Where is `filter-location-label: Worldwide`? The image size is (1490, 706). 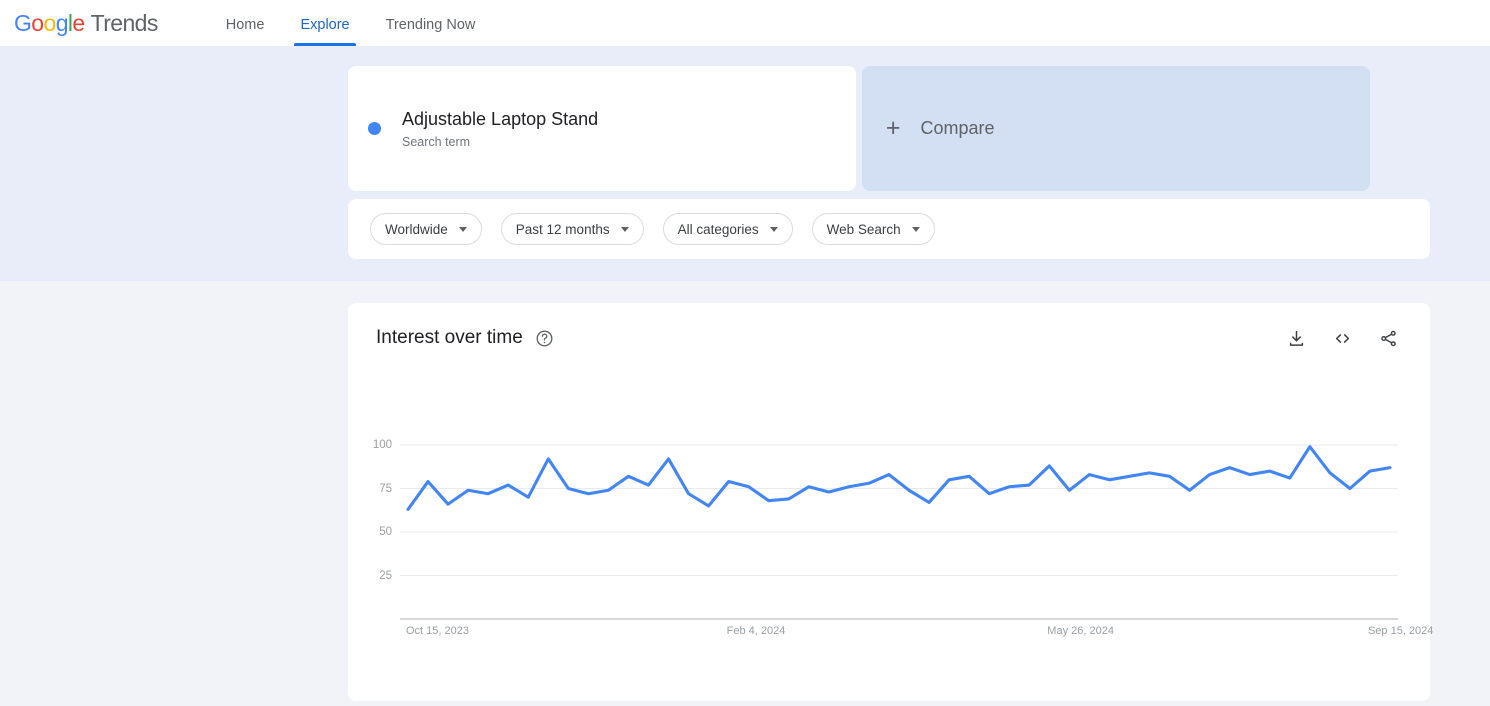
filter-location-label: Worldwide is located at coordinates (416, 229).